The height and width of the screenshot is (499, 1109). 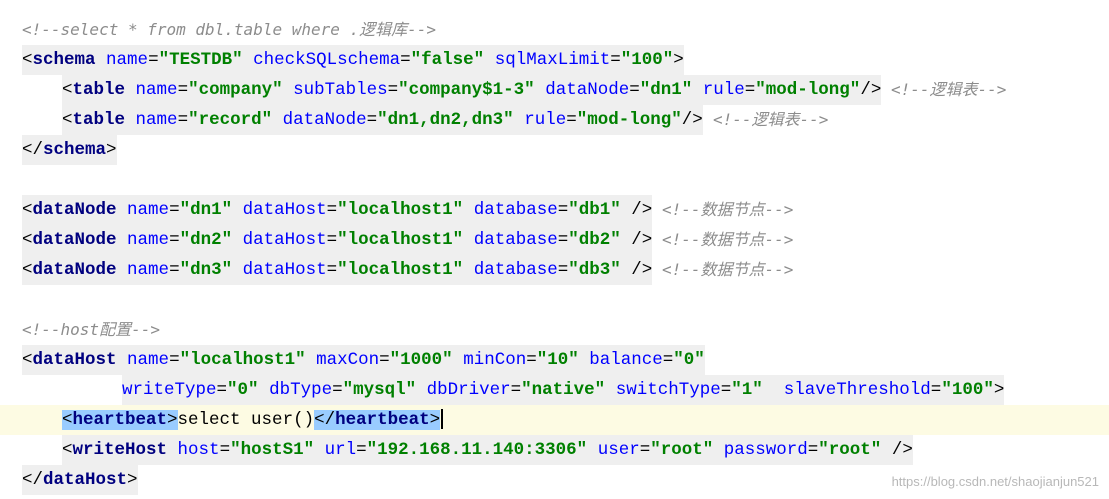 What do you see at coordinates (447, 60) in the screenshot?
I see `code-token: "false"` at bounding box center [447, 60].